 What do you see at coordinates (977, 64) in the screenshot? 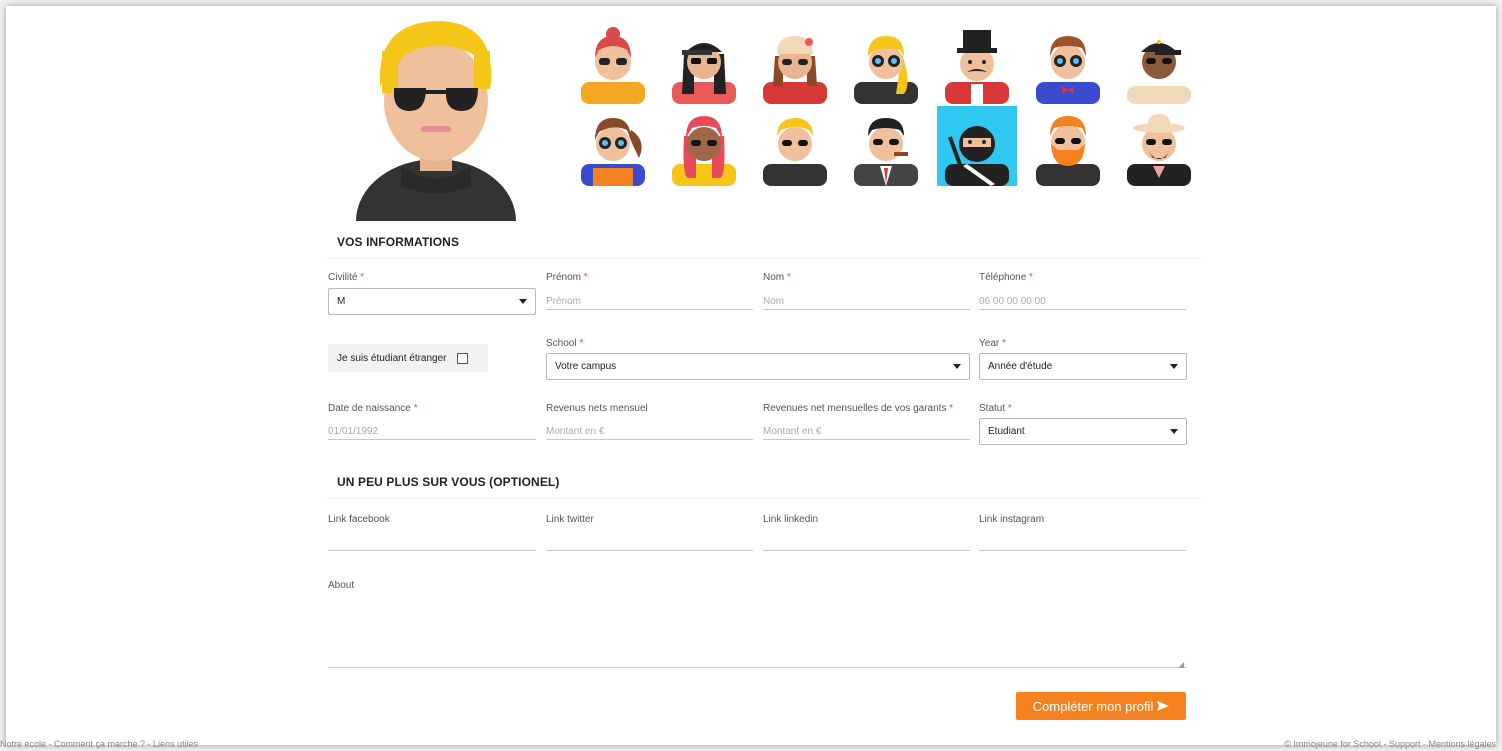
I see `avatar-option-top-hat` at bounding box center [977, 64].